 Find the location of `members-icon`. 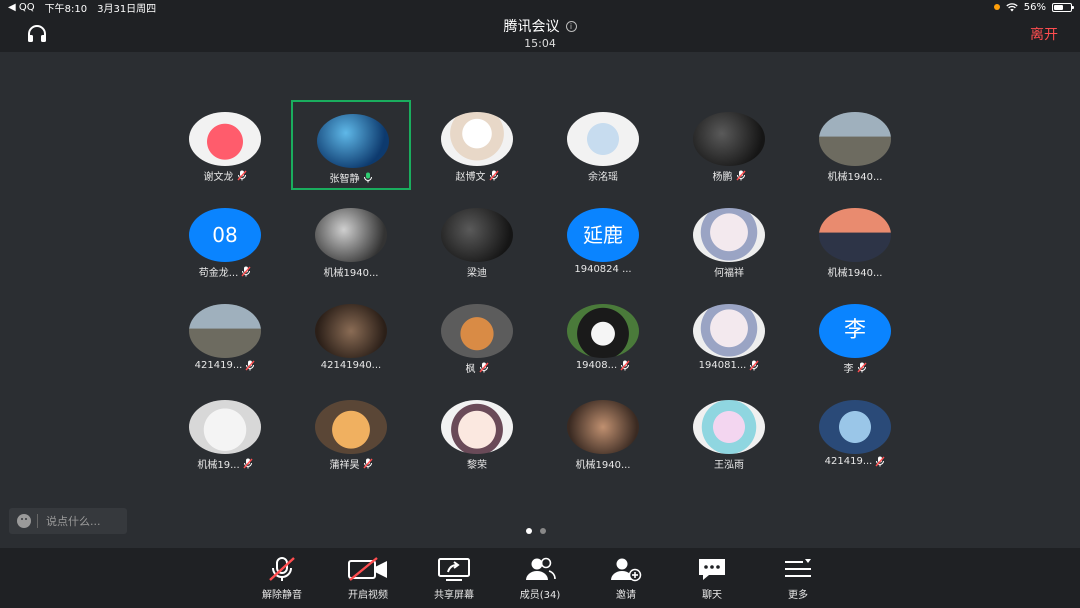

members-icon is located at coordinates (541, 568).